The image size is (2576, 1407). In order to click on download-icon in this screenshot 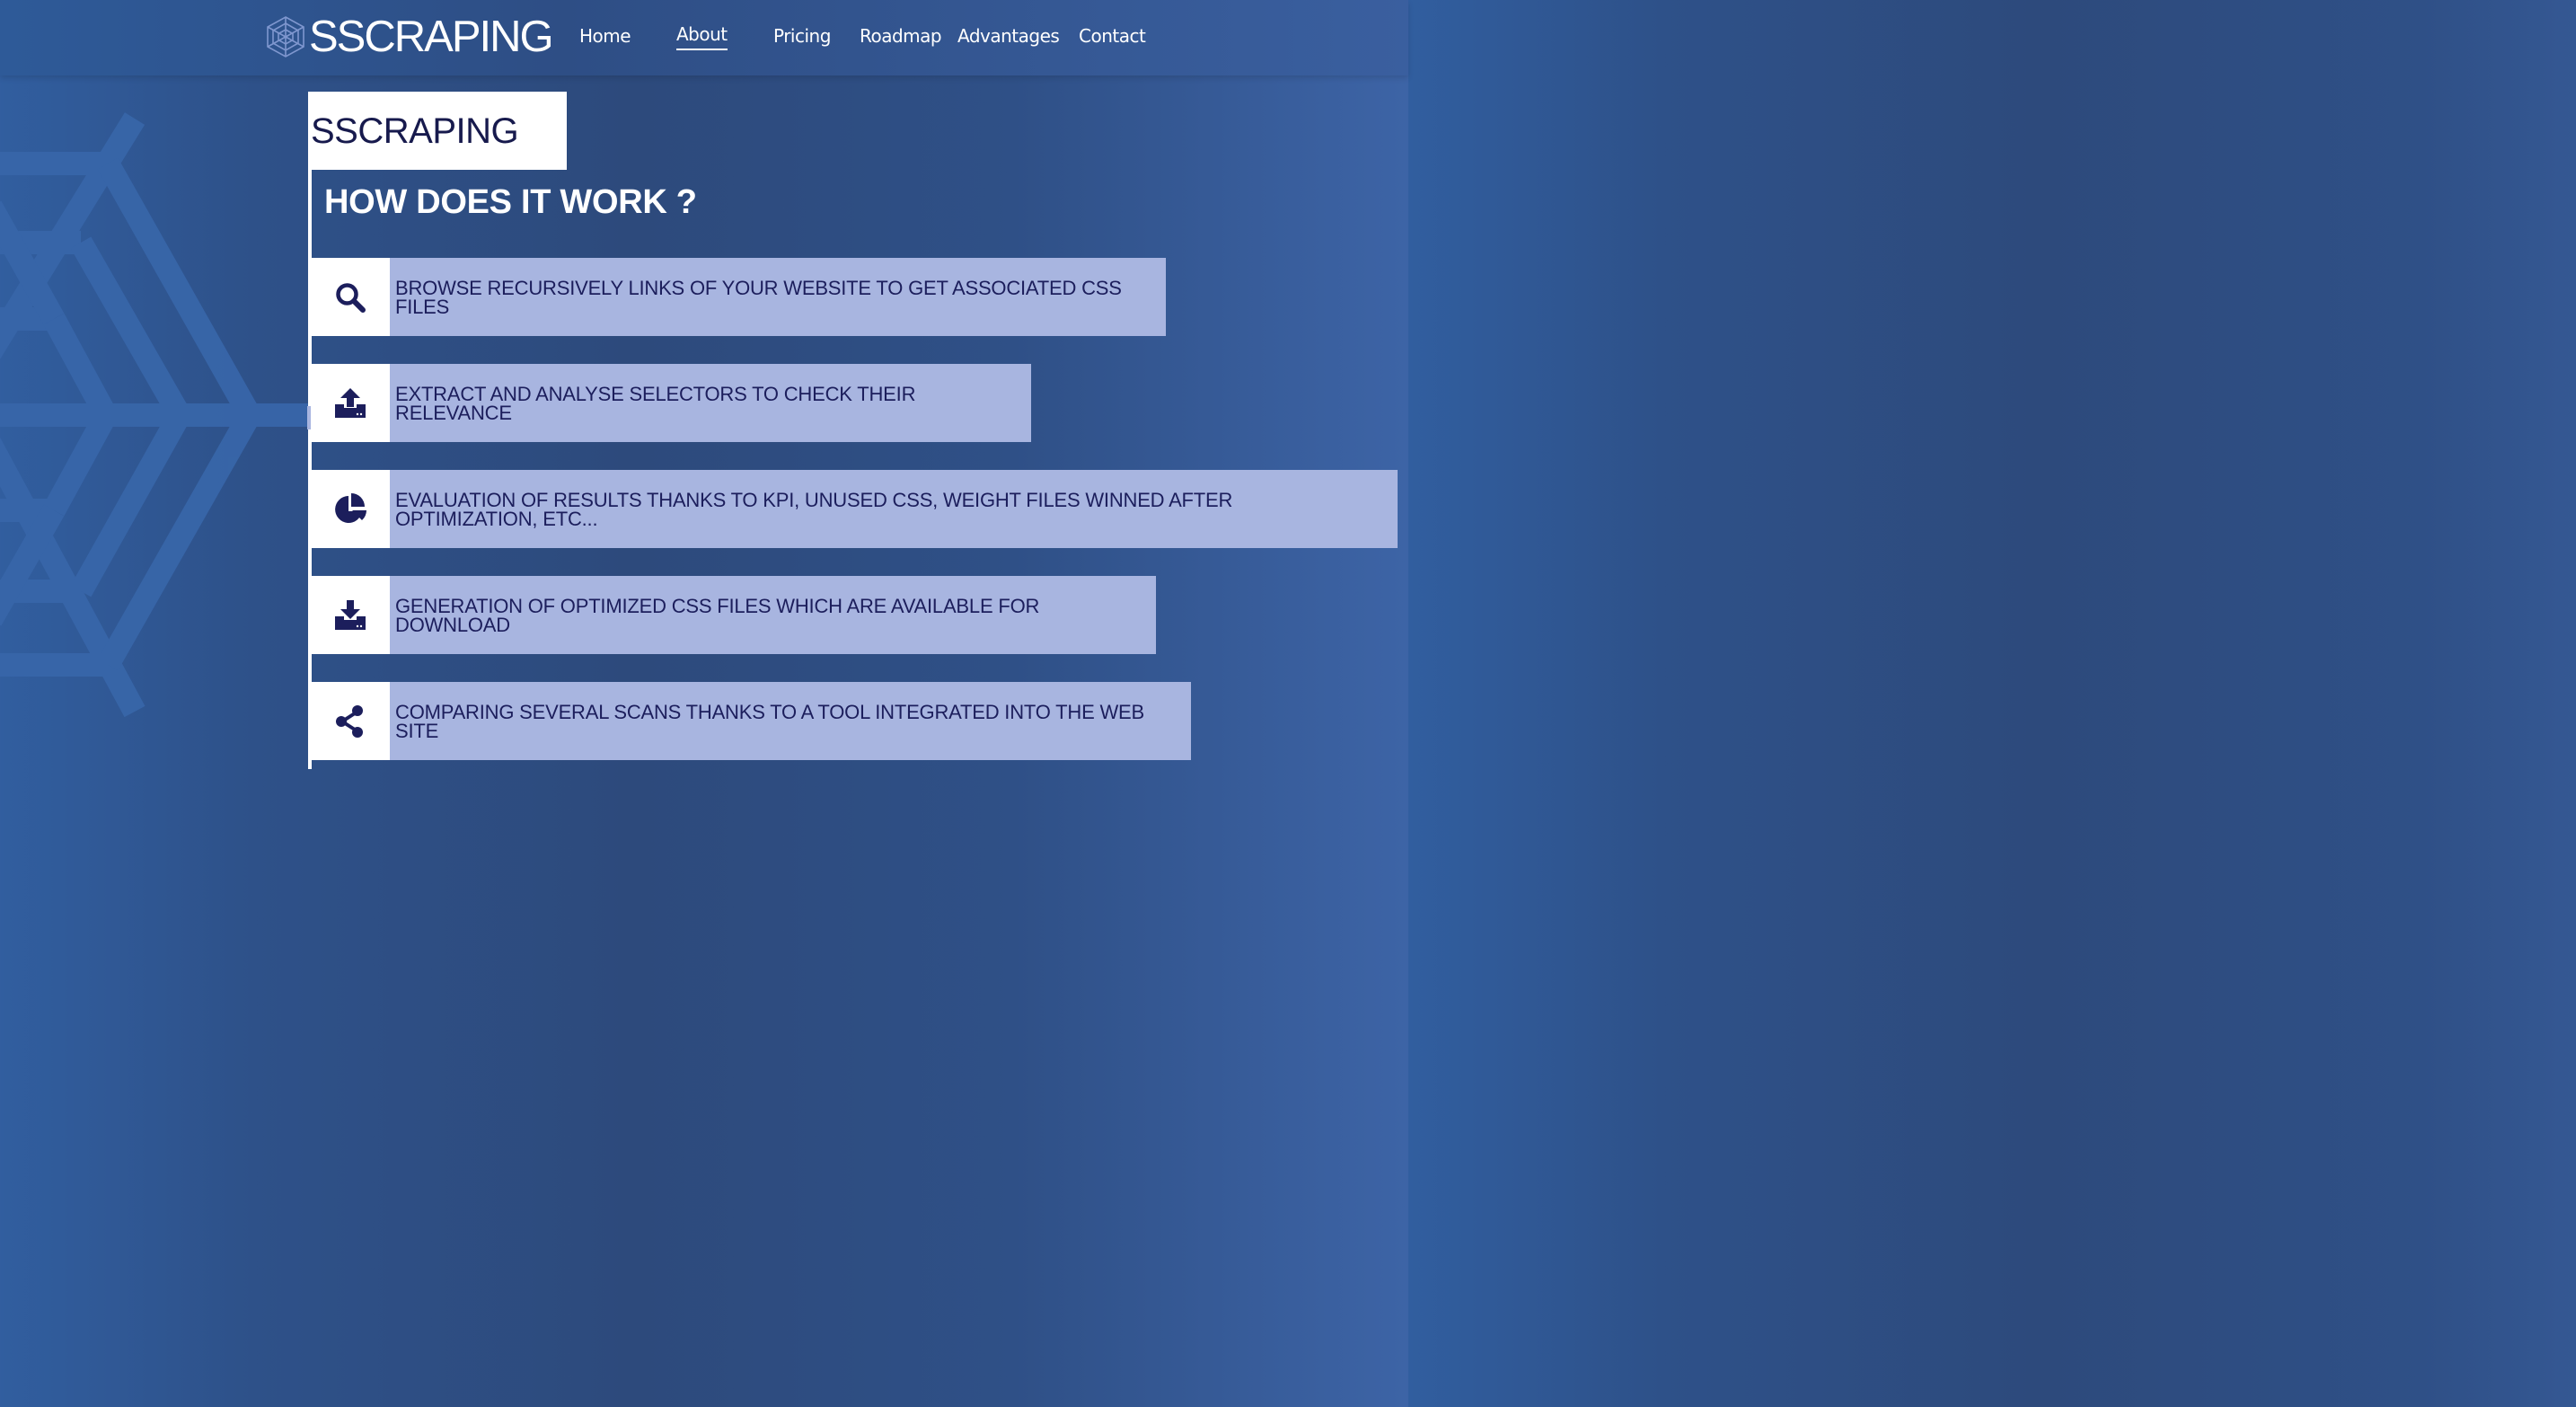, I will do `click(350, 614)`.